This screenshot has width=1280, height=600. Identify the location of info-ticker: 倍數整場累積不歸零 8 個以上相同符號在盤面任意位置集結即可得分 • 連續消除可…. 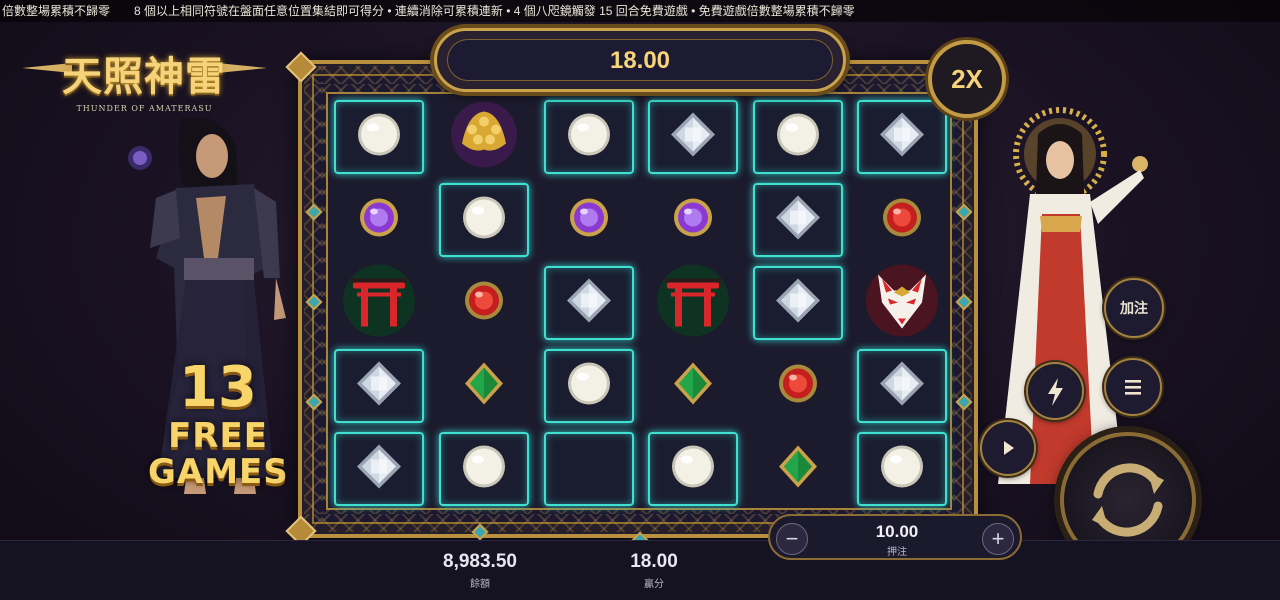
(640, 11).